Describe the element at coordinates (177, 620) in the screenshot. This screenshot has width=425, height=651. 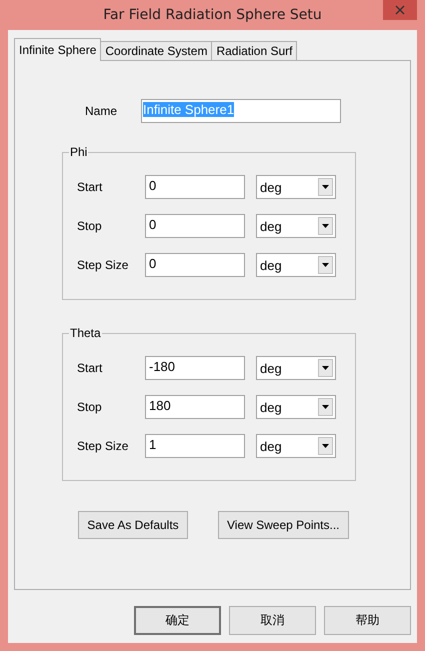
I see `dialog-button: 确定` at that location.